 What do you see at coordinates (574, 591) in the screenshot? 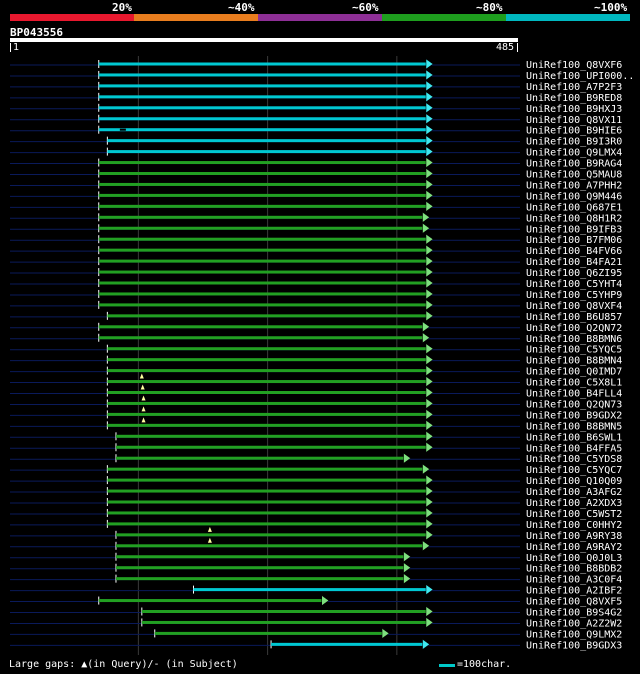
I see `hit-label-48: UniRef100_A2IBF2` at bounding box center [574, 591].